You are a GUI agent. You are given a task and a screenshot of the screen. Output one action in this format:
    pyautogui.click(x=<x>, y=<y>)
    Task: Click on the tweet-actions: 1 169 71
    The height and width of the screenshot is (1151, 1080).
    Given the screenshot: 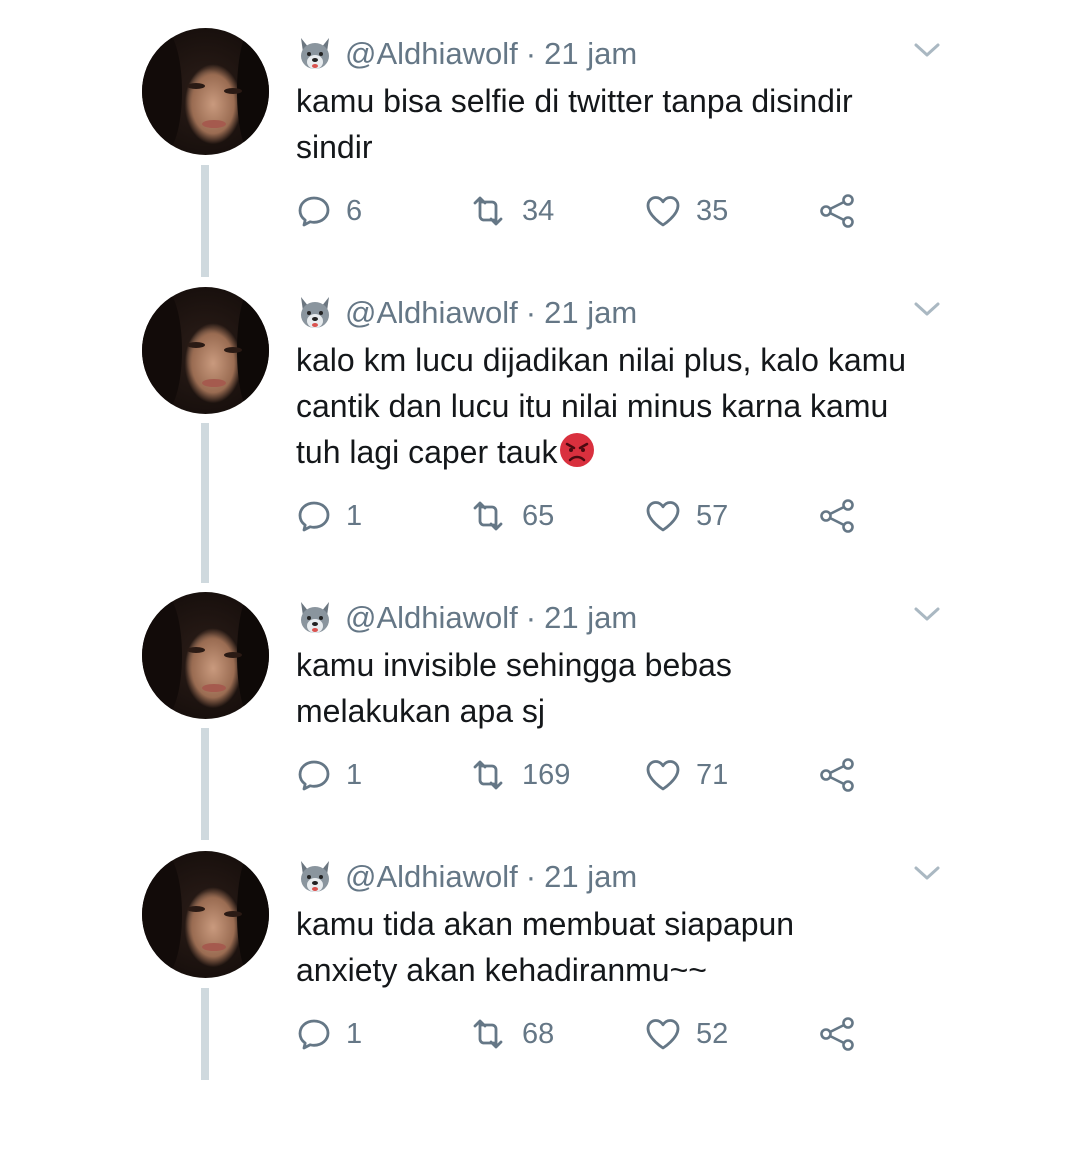 What is the action you would take?
    pyautogui.click(x=586, y=775)
    